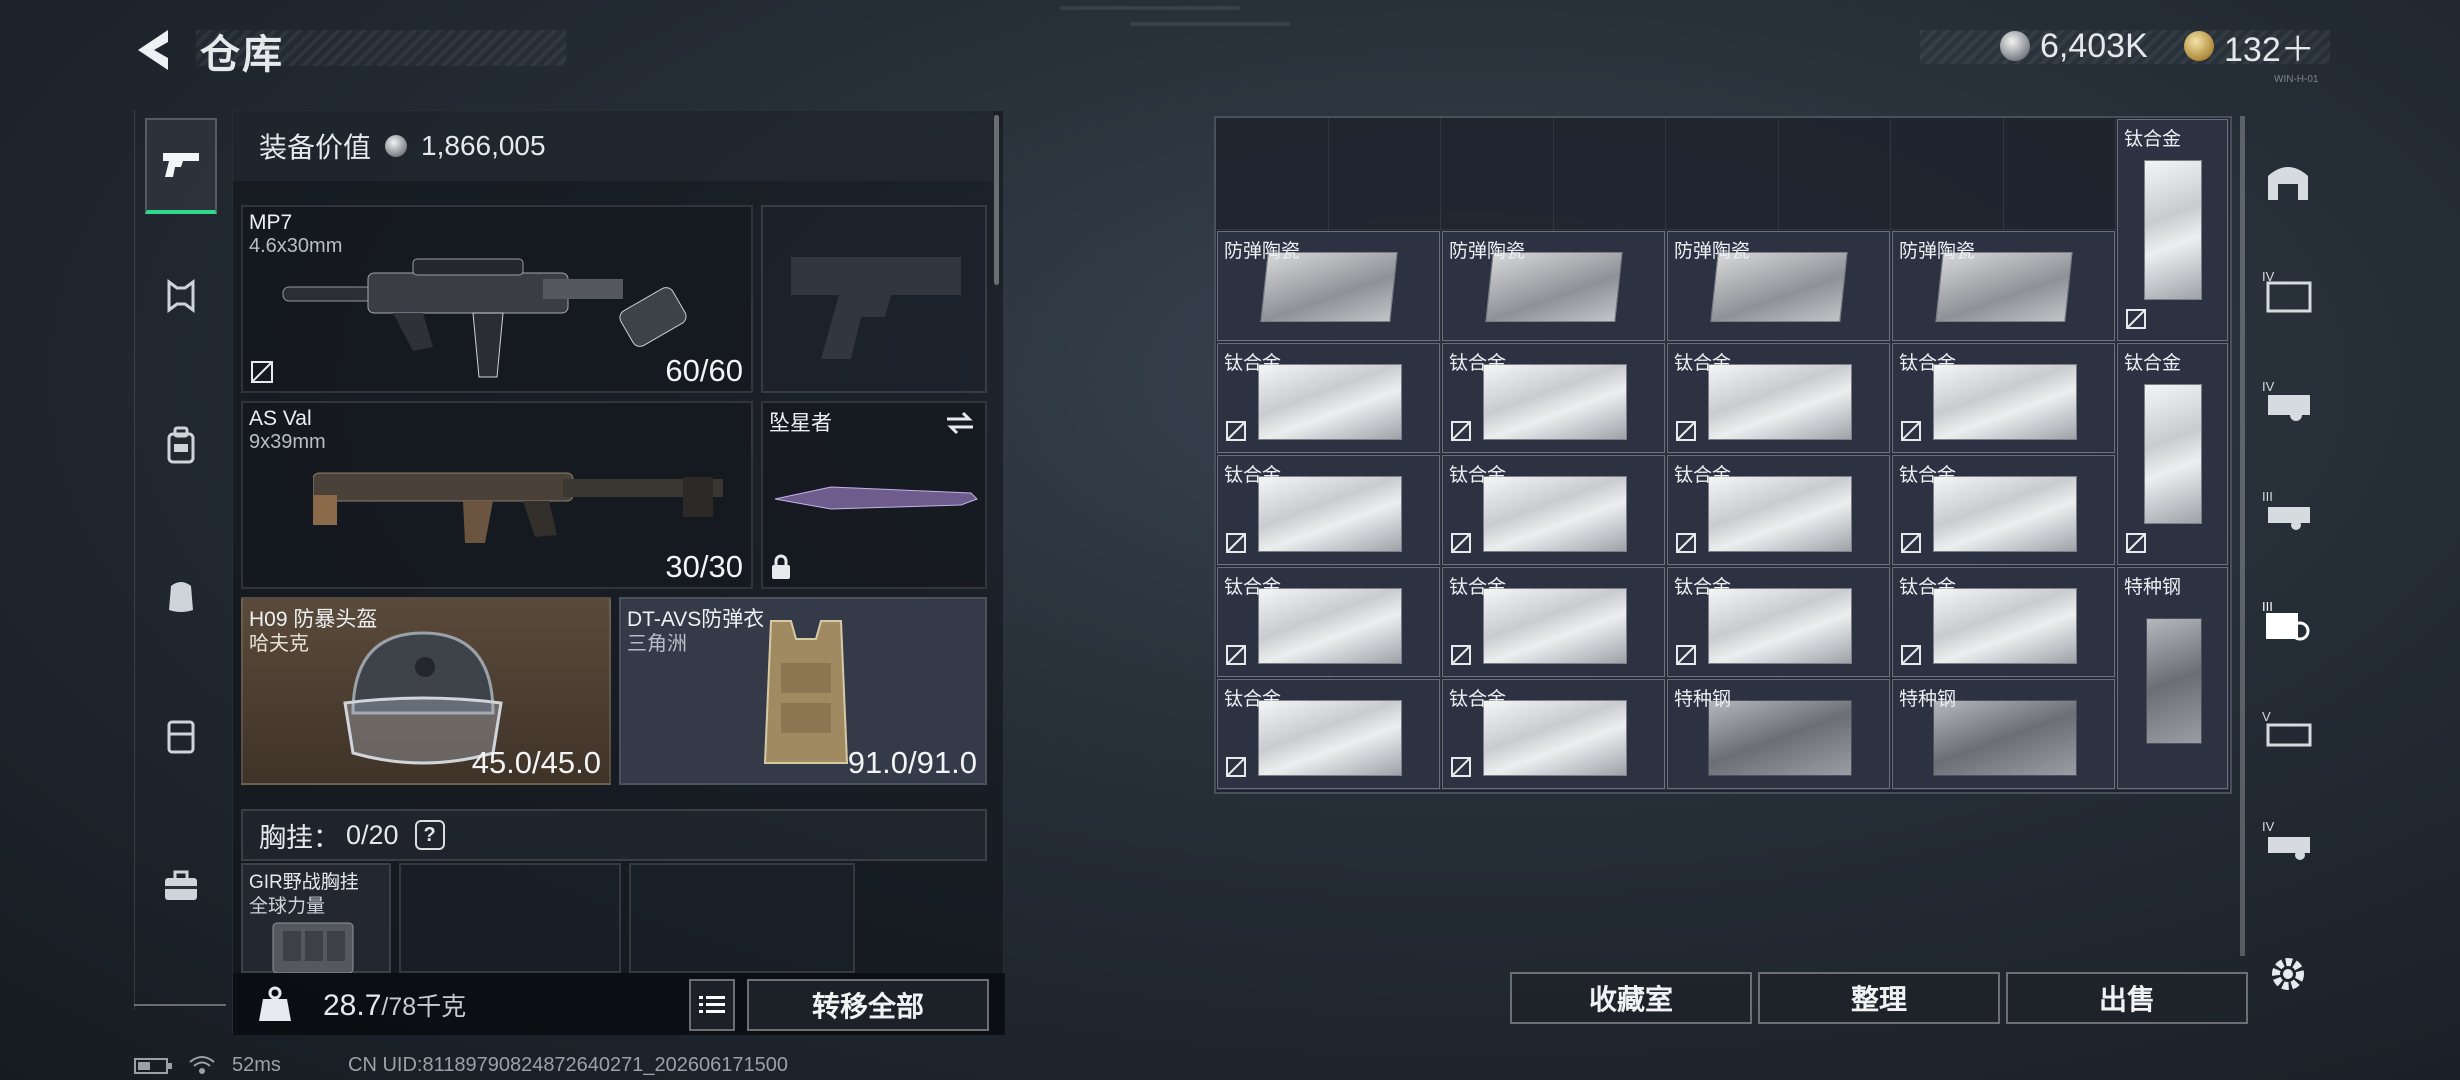 This screenshot has width=2460, height=1080. What do you see at coordinates (156, 50) in the screenshot?
I see `back-button` at bounding box center [156, 50].